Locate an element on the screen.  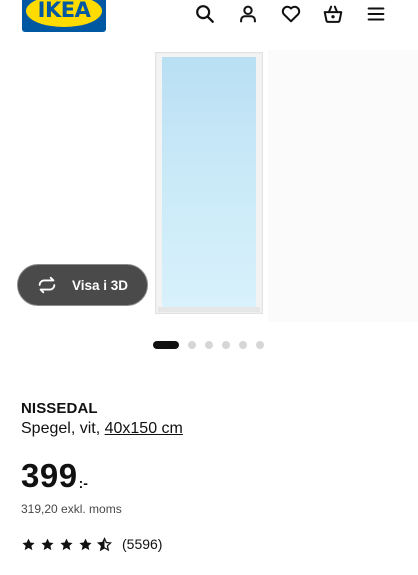
account-icon is located at coordinates (248, 14).